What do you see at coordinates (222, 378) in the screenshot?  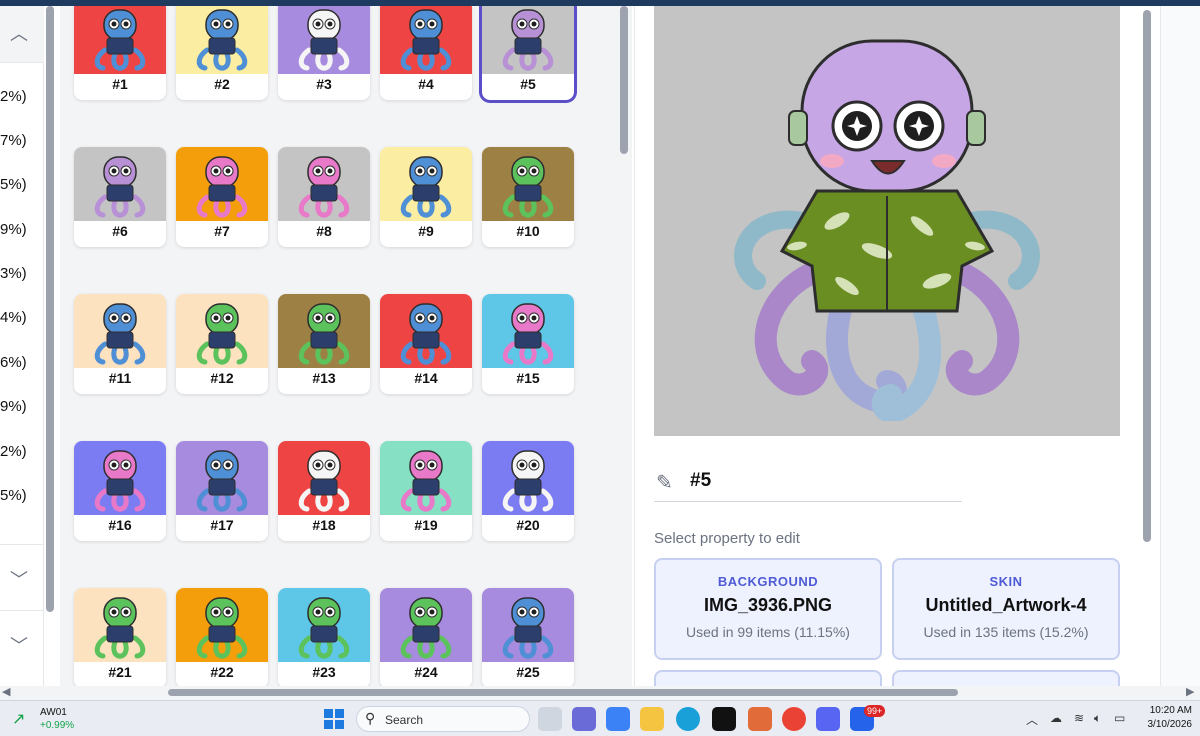 I see `grid-item-label: #12` at bounding box center [222, 378].